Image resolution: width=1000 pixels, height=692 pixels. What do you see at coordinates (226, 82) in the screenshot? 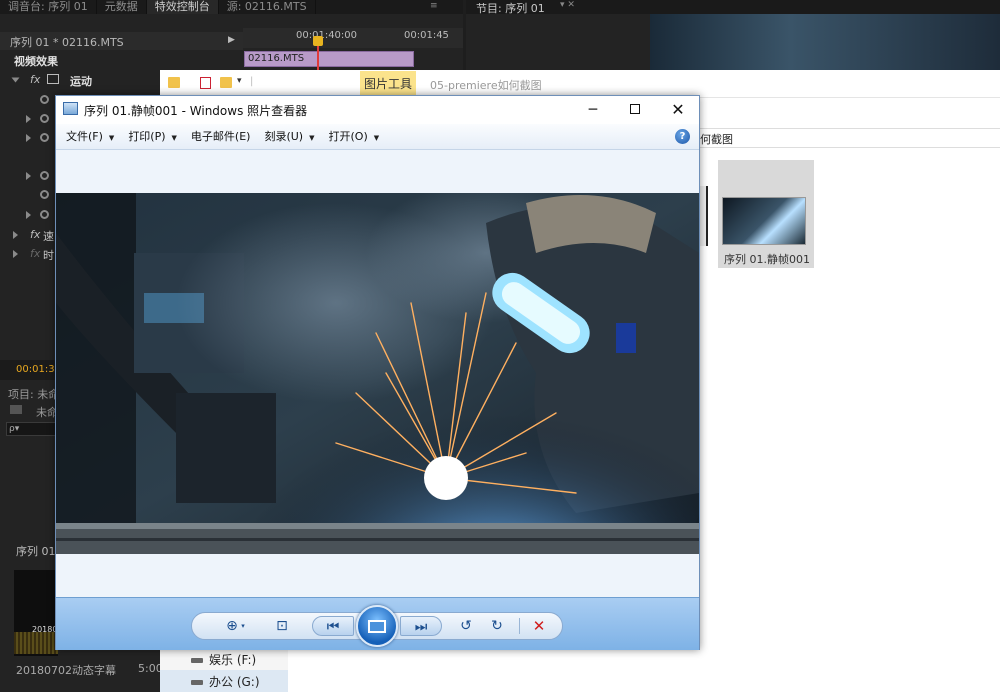
I see `new-folder-icon` at bounding box center [226, 82].